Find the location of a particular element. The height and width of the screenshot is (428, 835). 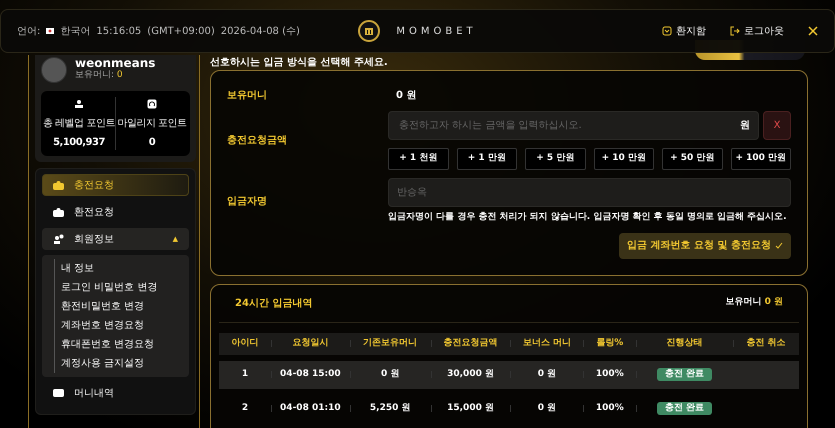

table-cell: 30,000 원 is located at coordinates (470, 375).